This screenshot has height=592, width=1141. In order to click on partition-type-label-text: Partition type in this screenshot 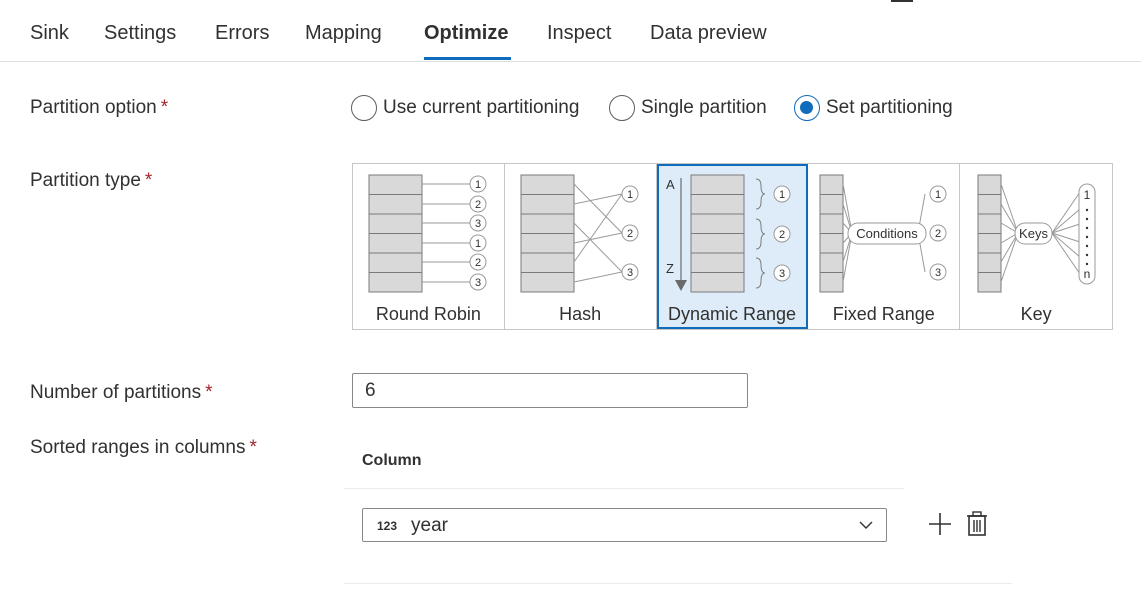, I will do `click(85, 180)`.